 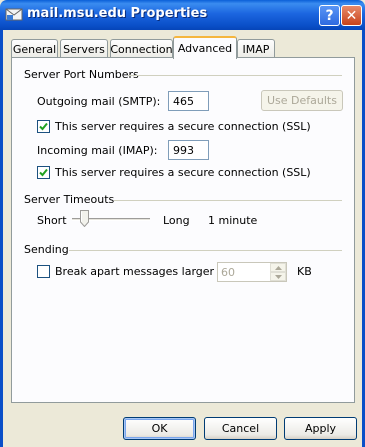 I want to click on apply-label: Apply, so click(x=320, y=428).